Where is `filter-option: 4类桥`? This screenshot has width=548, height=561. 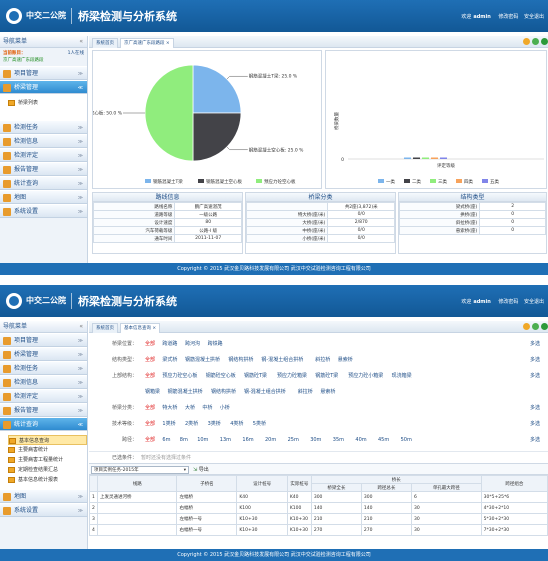 filter-option: 4类桥 is located at coordinates (236, 424).